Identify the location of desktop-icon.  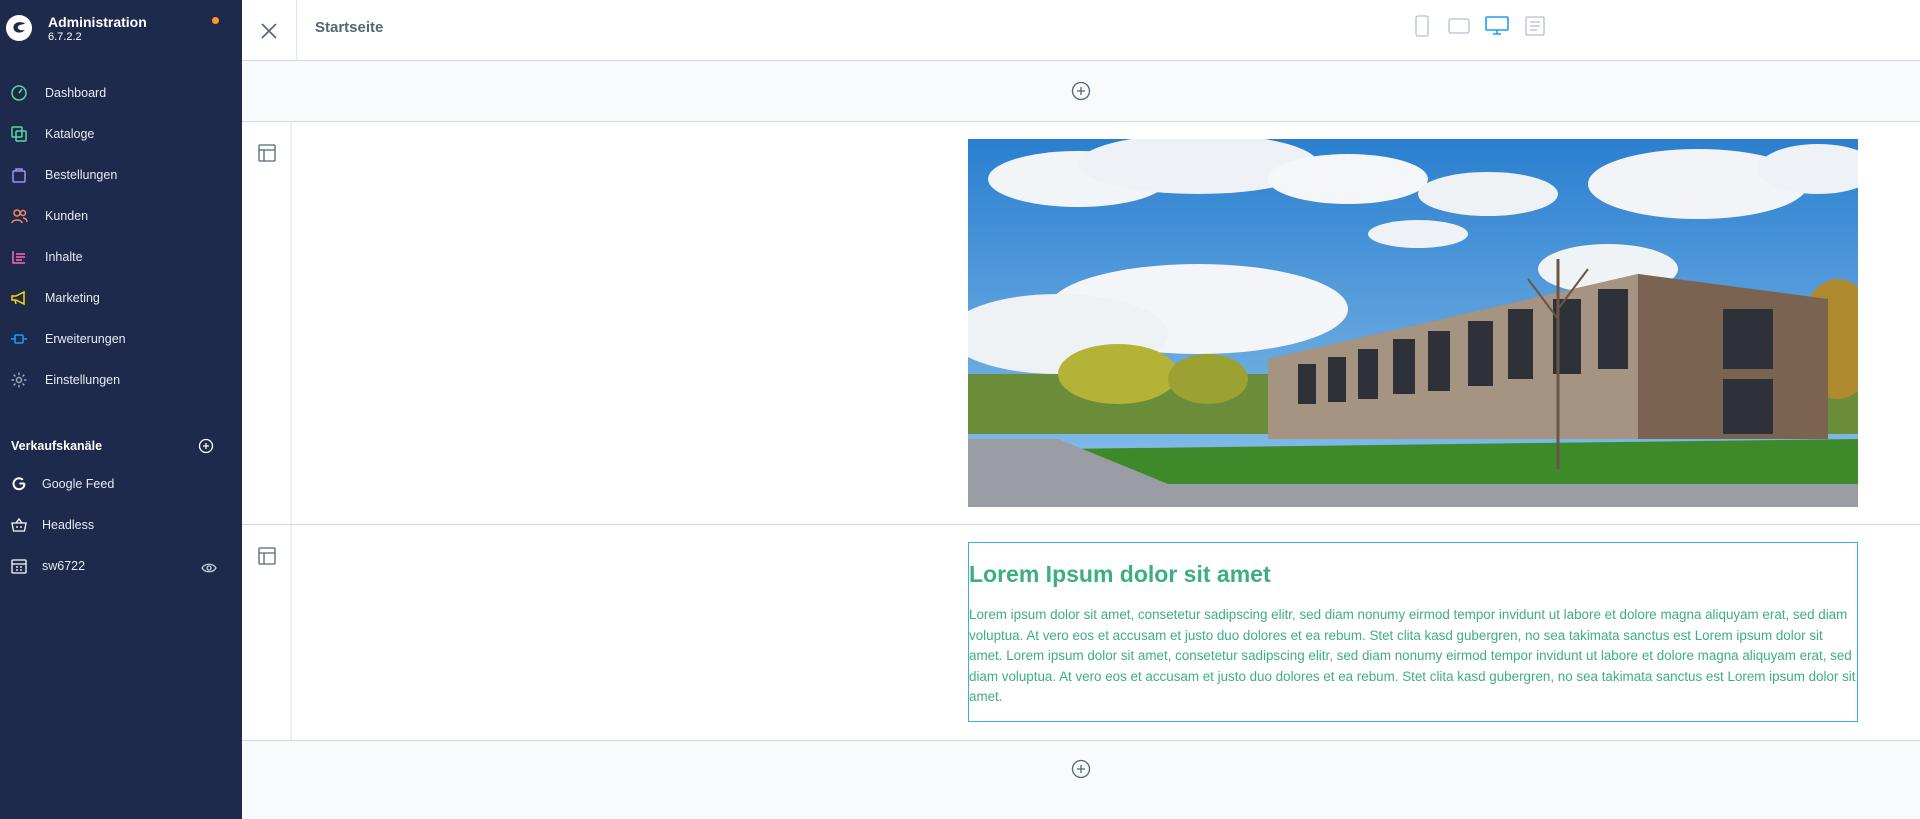
(1497, 25).